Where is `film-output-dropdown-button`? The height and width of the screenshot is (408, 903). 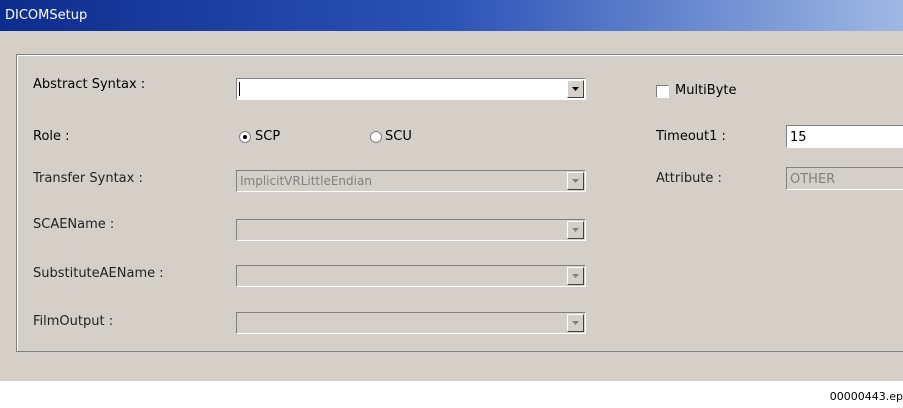 film-output-dropdown-button is located at coordinates (575, 323).